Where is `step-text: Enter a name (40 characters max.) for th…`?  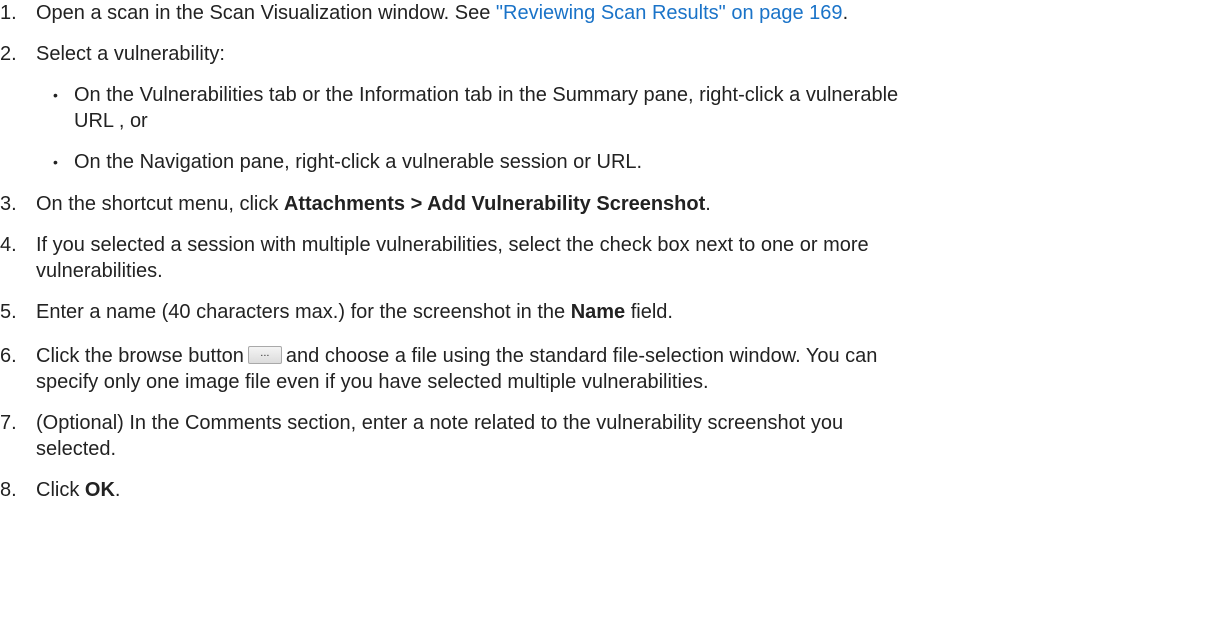 step-text: Enter a name (40 characters max.) for th… is located at coordinates (303, 312).